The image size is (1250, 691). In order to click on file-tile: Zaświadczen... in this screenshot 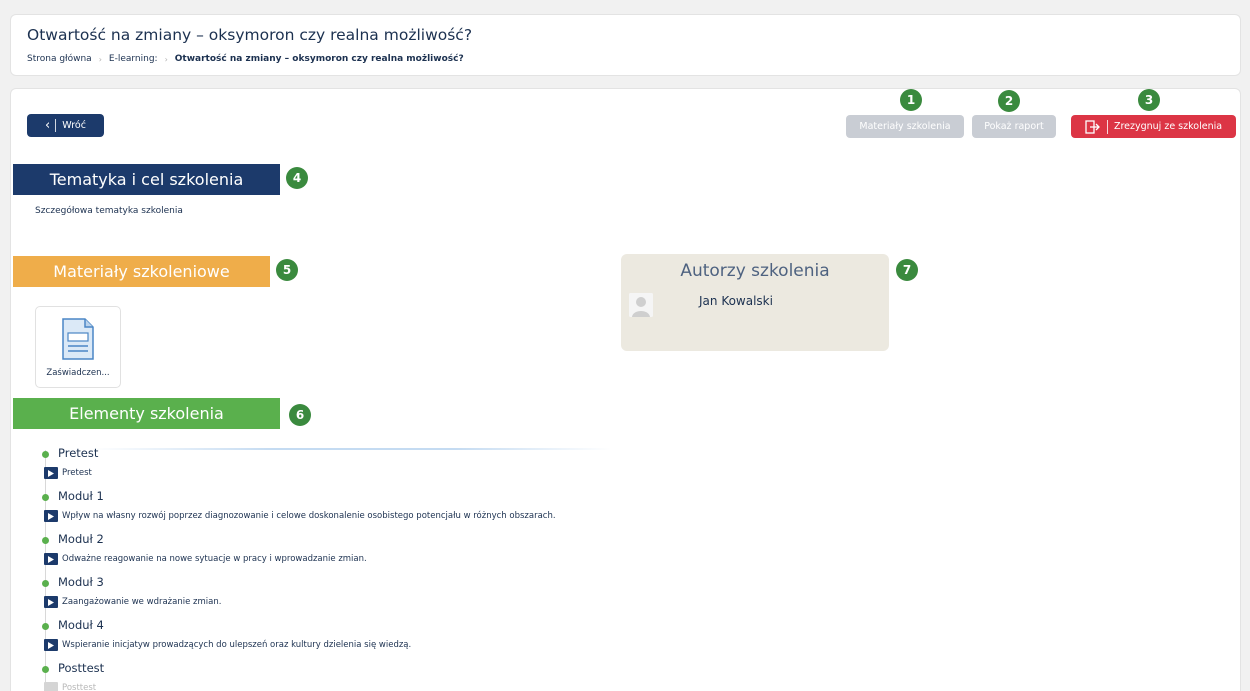, I will do `click(78, 347)`.